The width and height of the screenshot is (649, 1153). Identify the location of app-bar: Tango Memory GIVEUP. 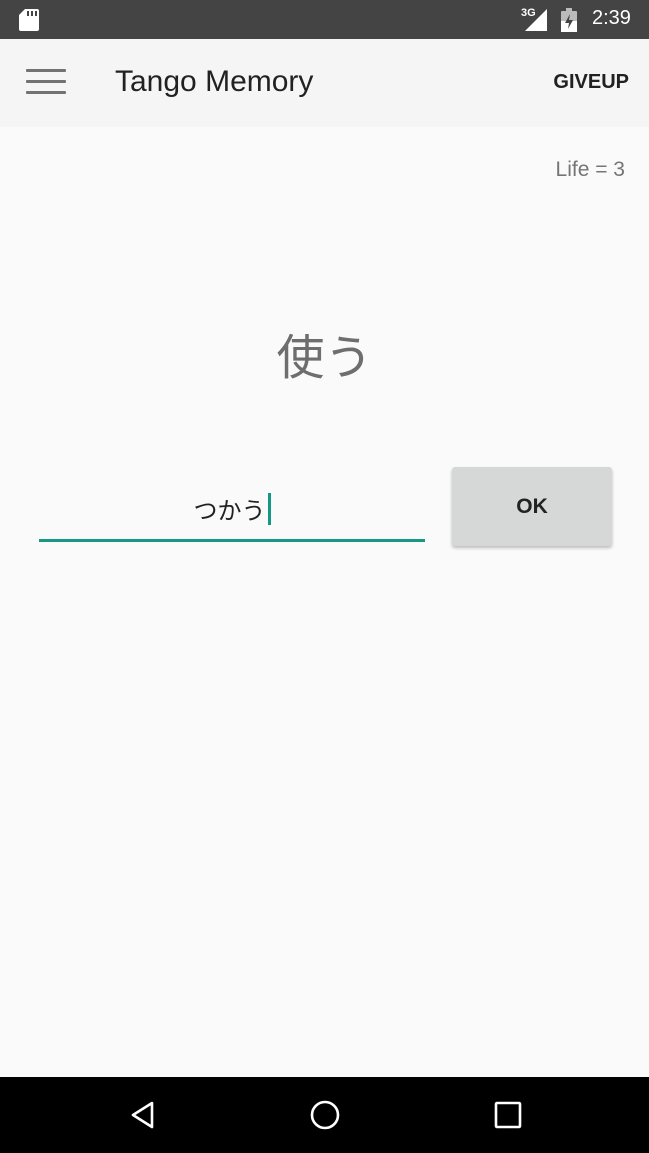
(324, 83).